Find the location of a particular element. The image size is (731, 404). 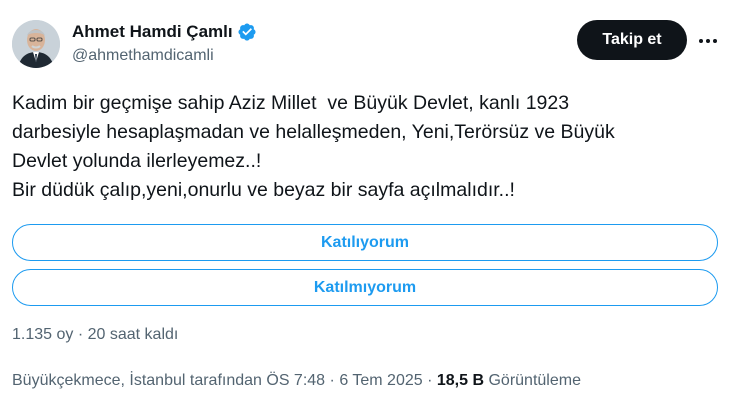

tweet-date: 6 Tem 2025 is located at coordinates (380, 380).